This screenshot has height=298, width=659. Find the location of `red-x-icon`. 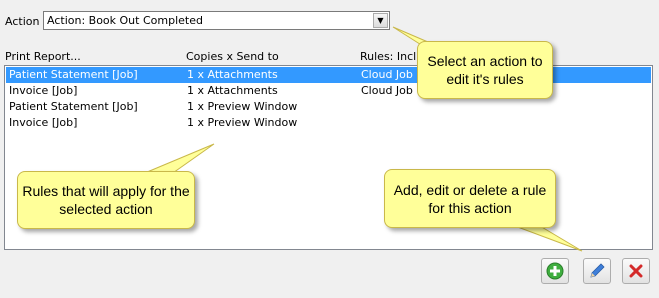

red-x-icon is located at coordinates (636, 271).